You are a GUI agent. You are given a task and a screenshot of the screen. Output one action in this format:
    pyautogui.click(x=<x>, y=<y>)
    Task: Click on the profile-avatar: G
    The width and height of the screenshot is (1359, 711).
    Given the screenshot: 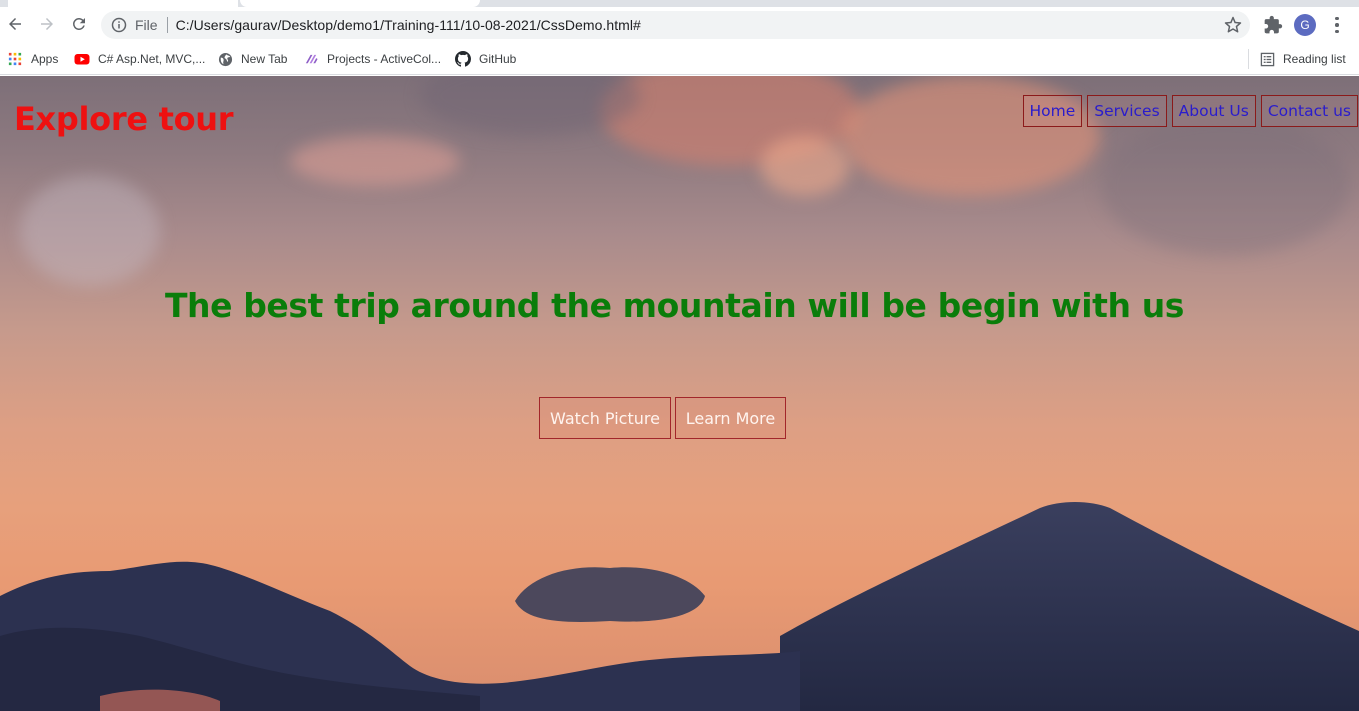 What is the action you would take?
    pyautogui.click(x=1305, y=25)
    